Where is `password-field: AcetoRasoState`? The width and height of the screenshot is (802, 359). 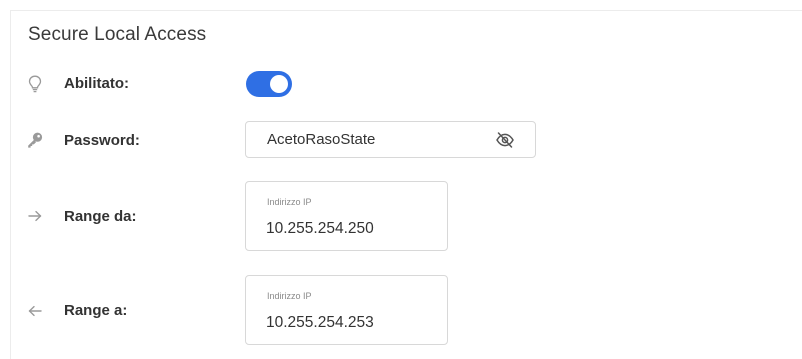
password-field: AcetoRasoState is located at coordinates (390, 139).